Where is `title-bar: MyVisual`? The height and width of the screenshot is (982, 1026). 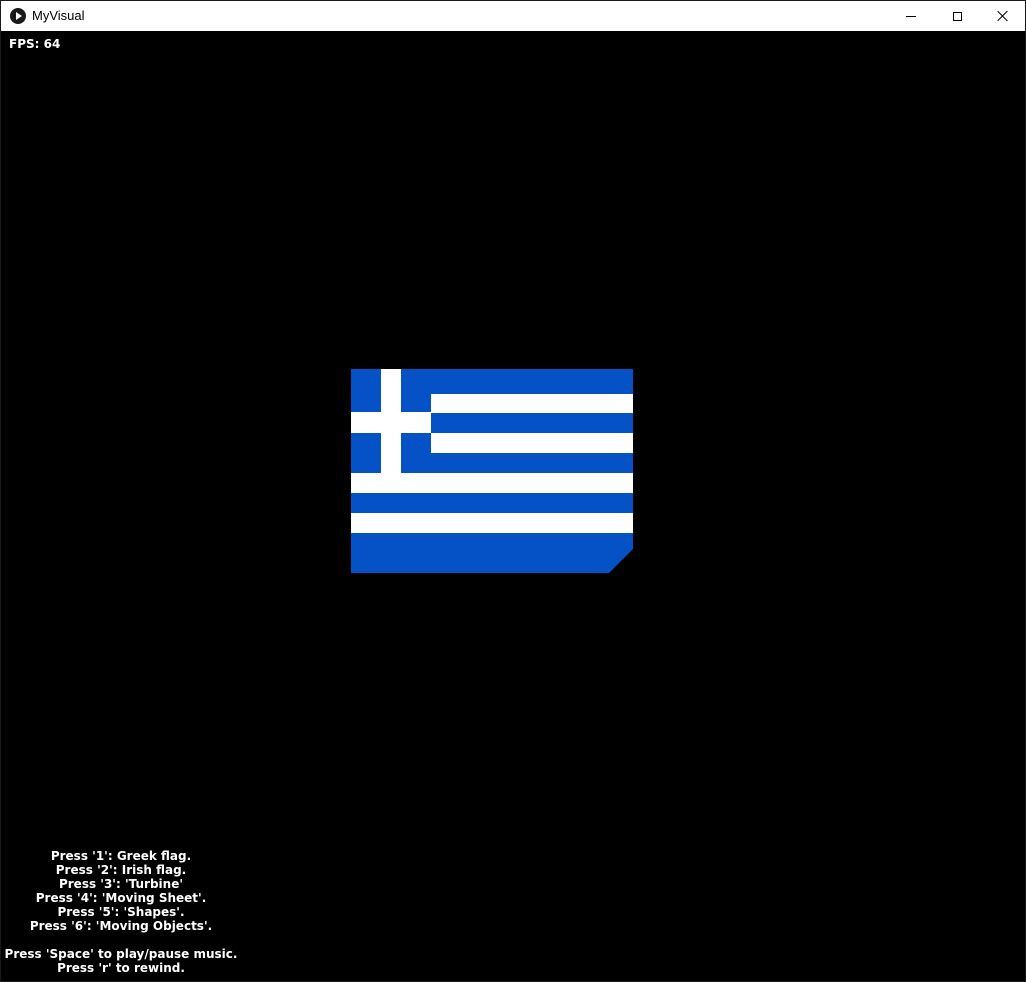 title-bar: MyVisual is located at coordinates (513, 16).